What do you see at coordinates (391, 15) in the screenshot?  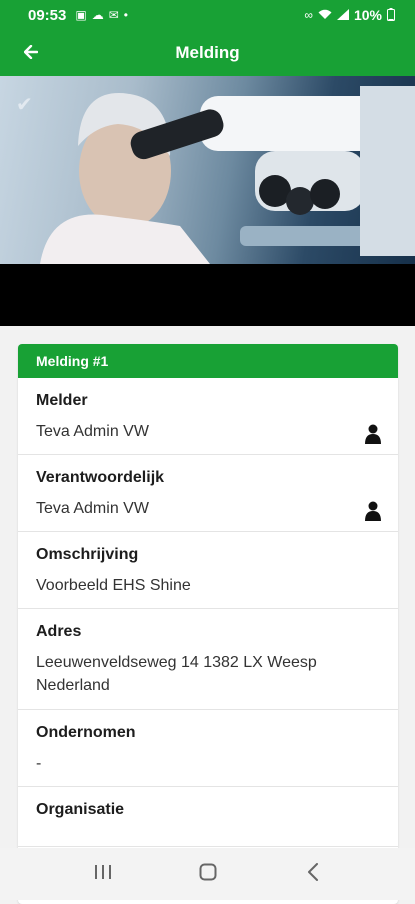 I see `battery-icon` at bounding box center [391, 15].